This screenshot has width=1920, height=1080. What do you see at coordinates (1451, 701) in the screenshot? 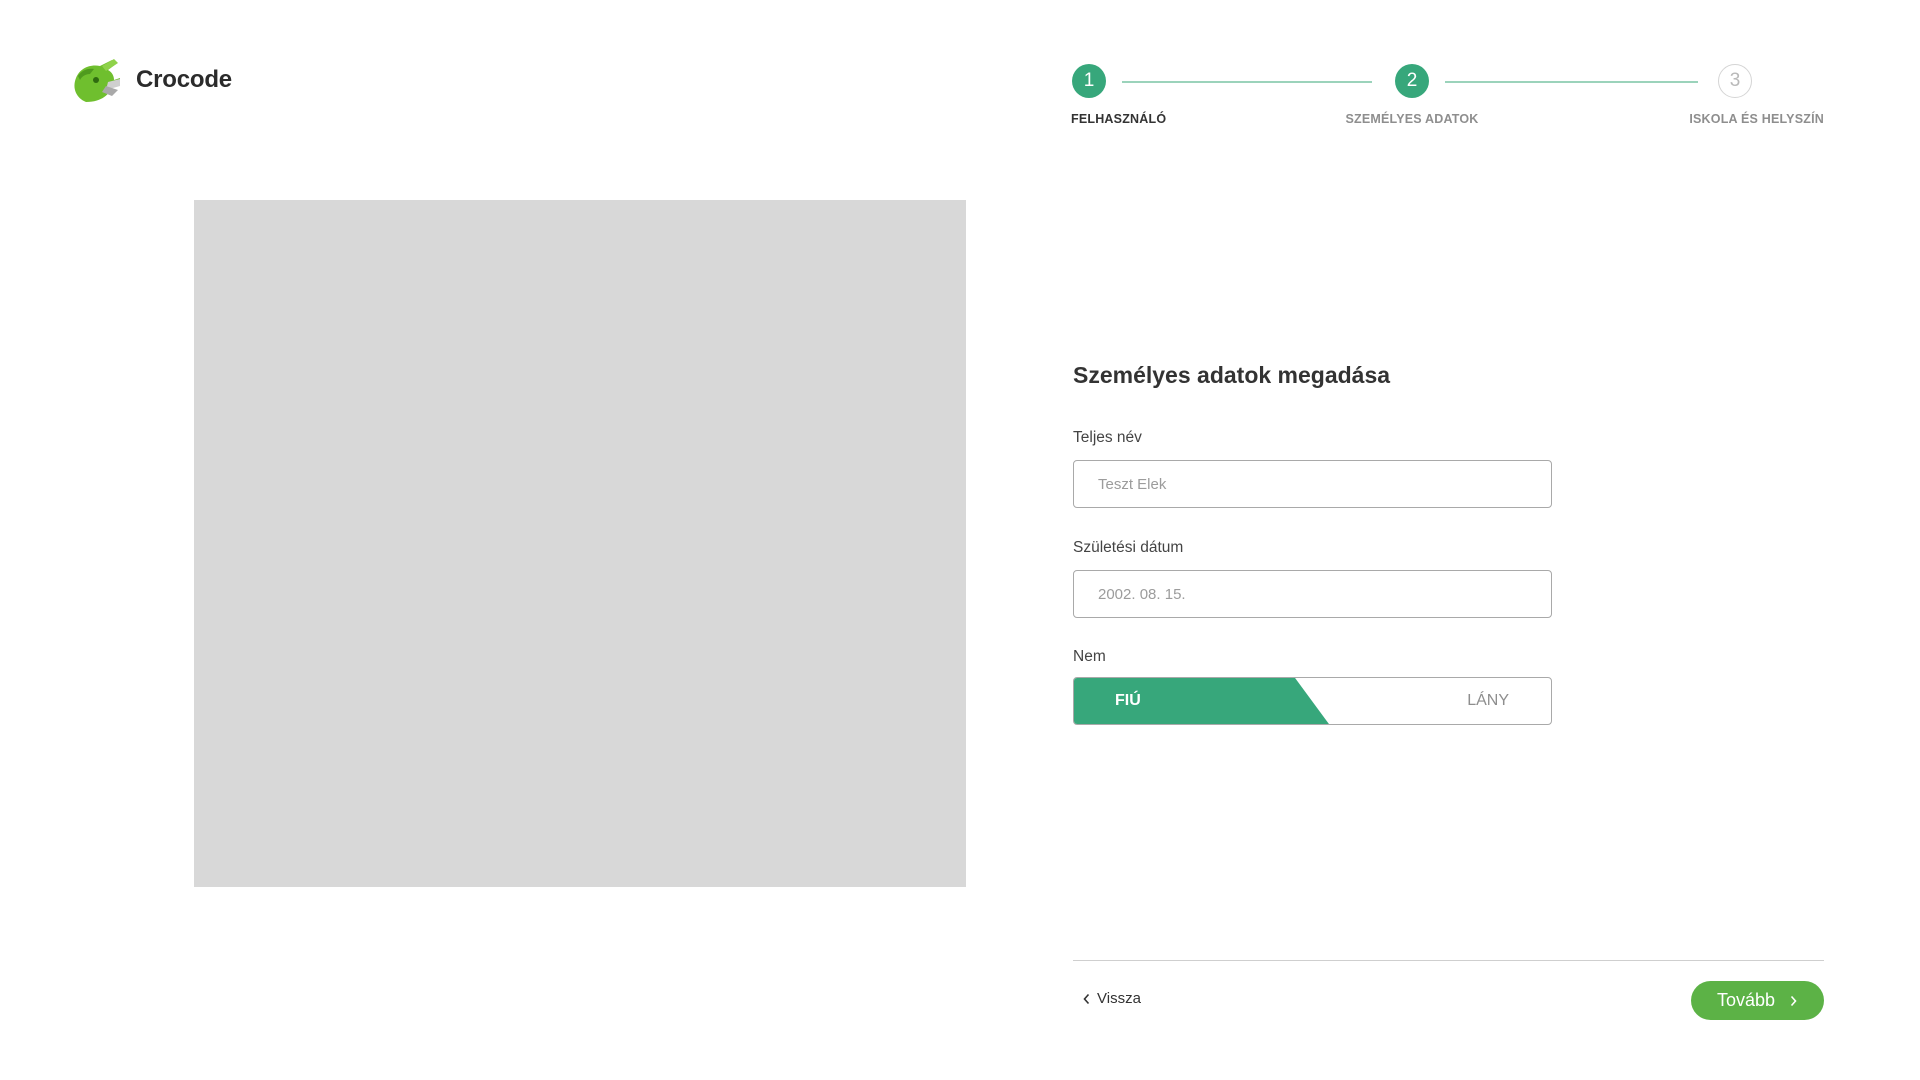
I see `gender-option-female: LÁNY` at bounding box center [1451, 701].